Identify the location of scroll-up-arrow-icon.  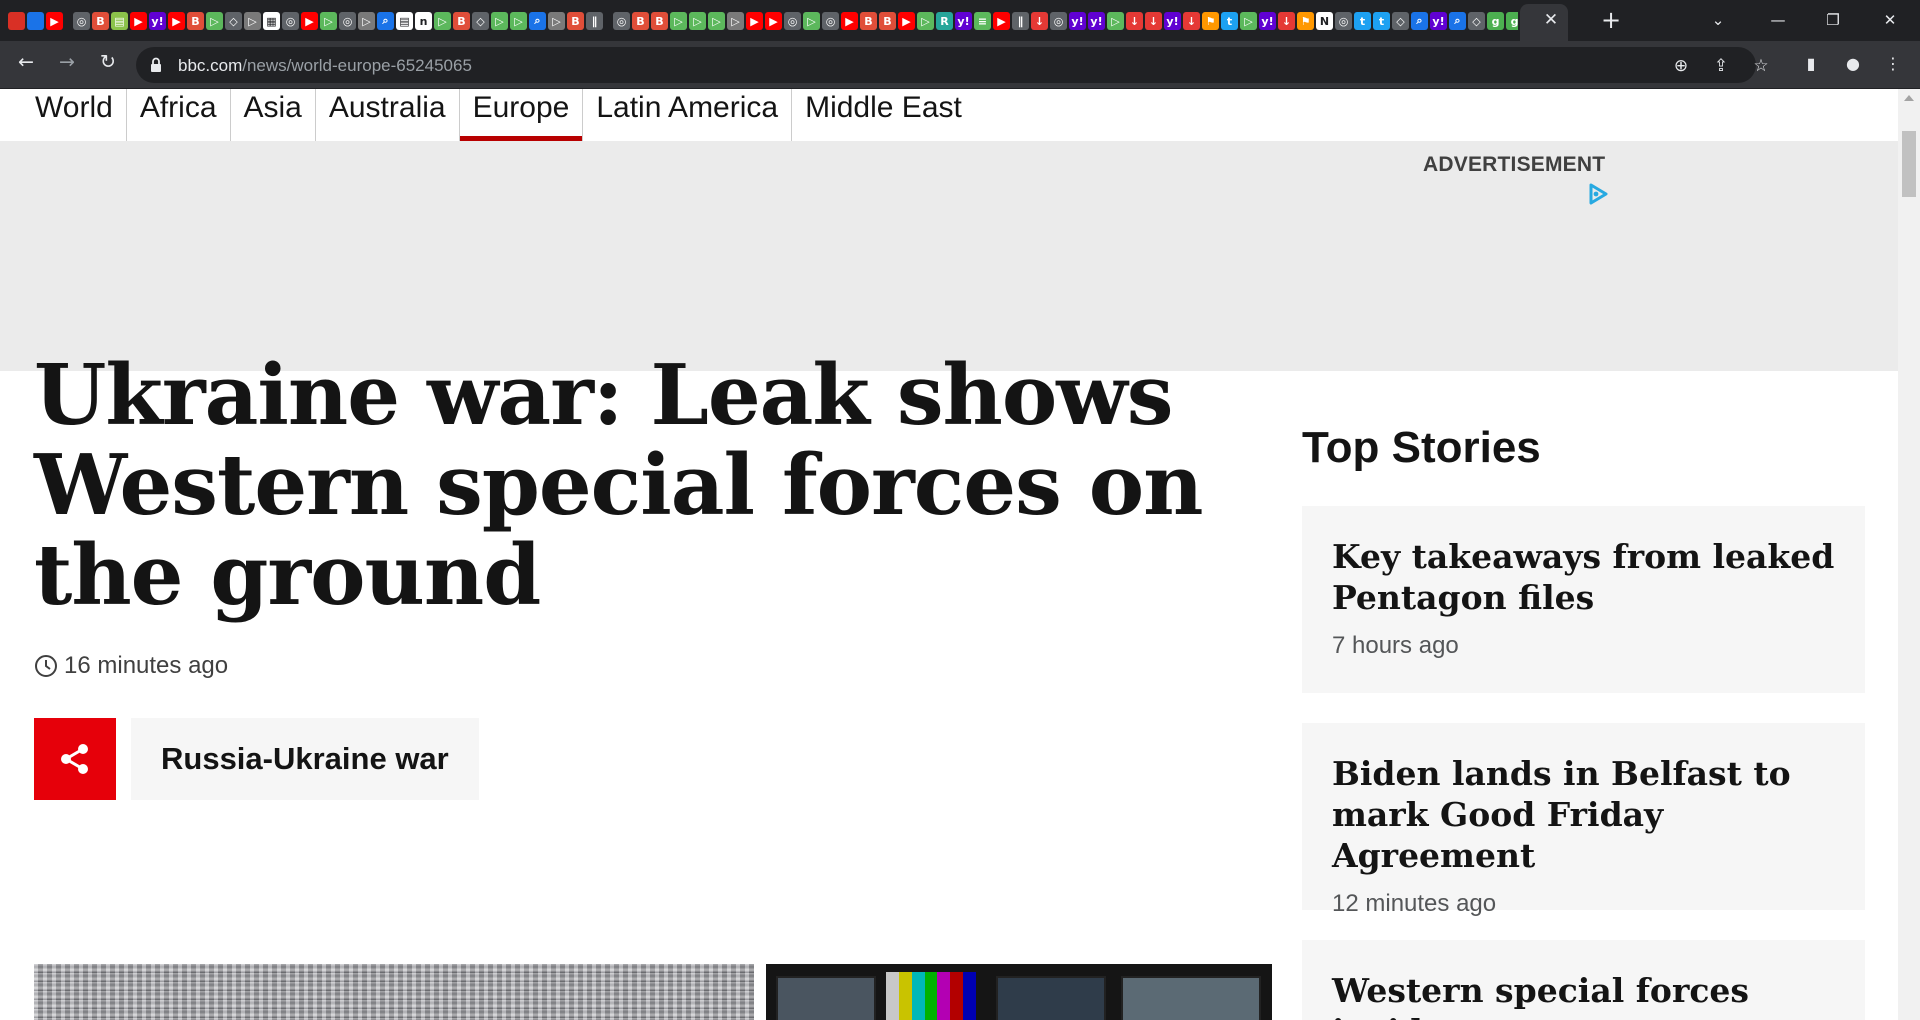
(1909, 98).